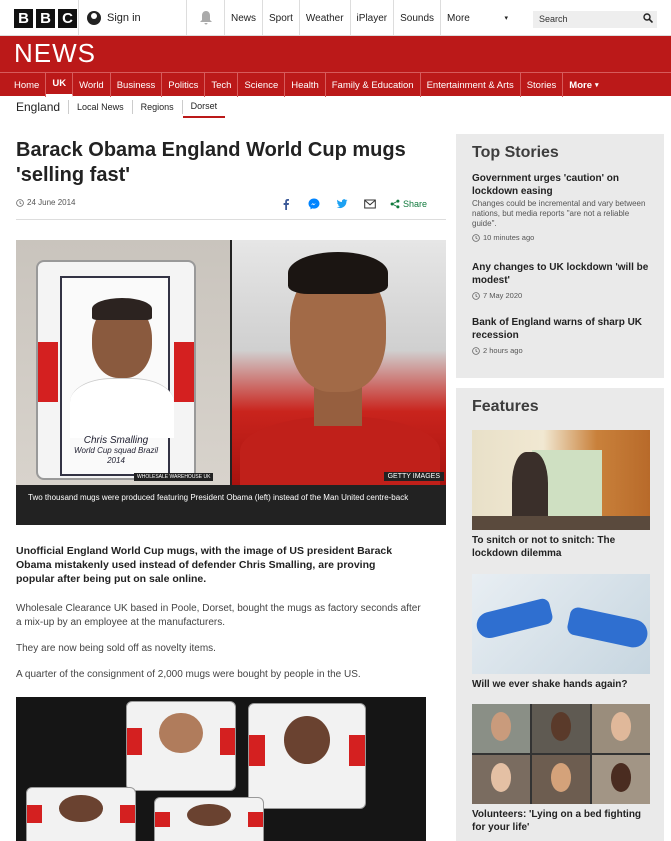  Describe the element at coordinates (51, 202) in the screenshot. I see `article-date-text: 24 June 2014` at that location.